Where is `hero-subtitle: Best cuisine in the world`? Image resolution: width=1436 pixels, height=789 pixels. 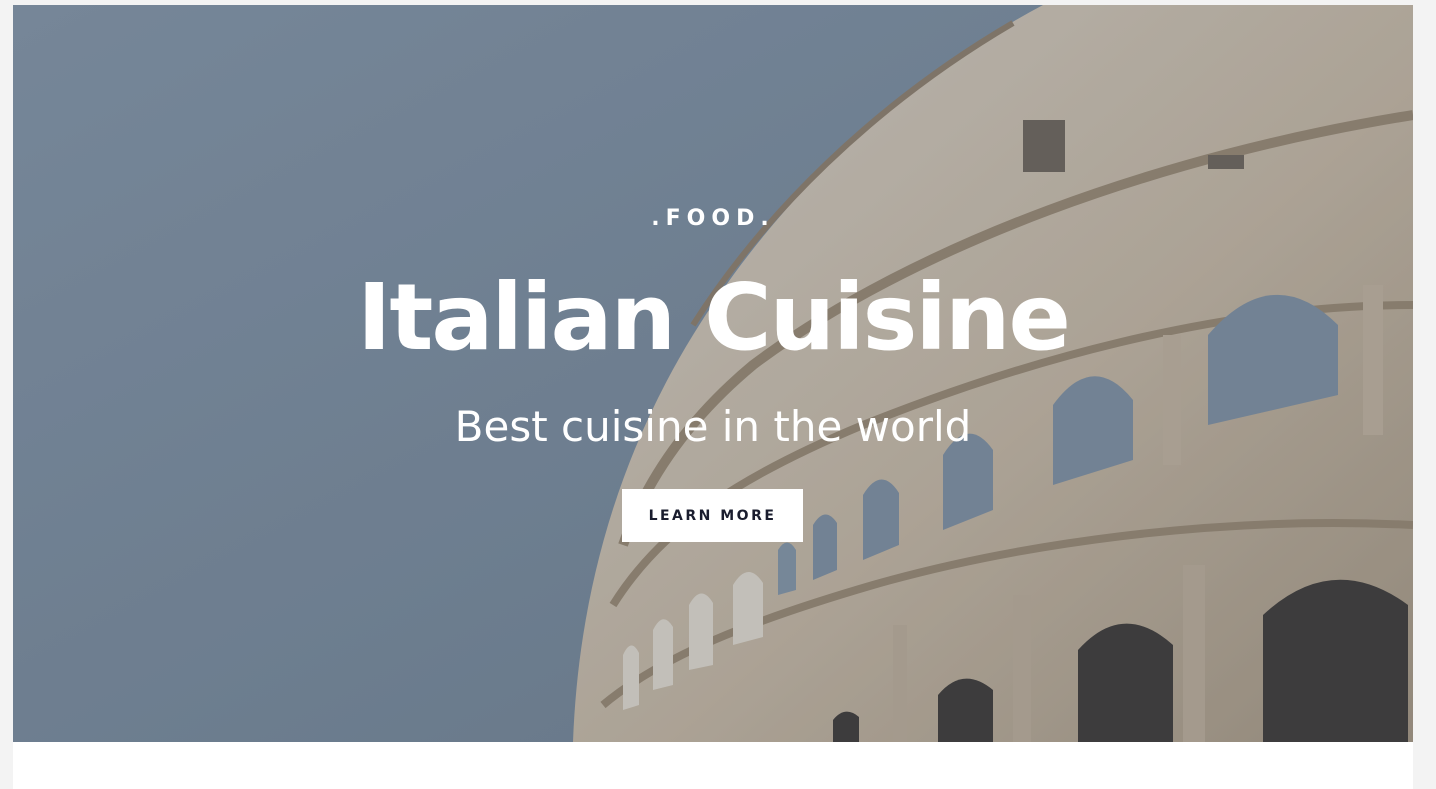
hero-subtitle: Best cuisine in the world is located at coordinates (713, 426).